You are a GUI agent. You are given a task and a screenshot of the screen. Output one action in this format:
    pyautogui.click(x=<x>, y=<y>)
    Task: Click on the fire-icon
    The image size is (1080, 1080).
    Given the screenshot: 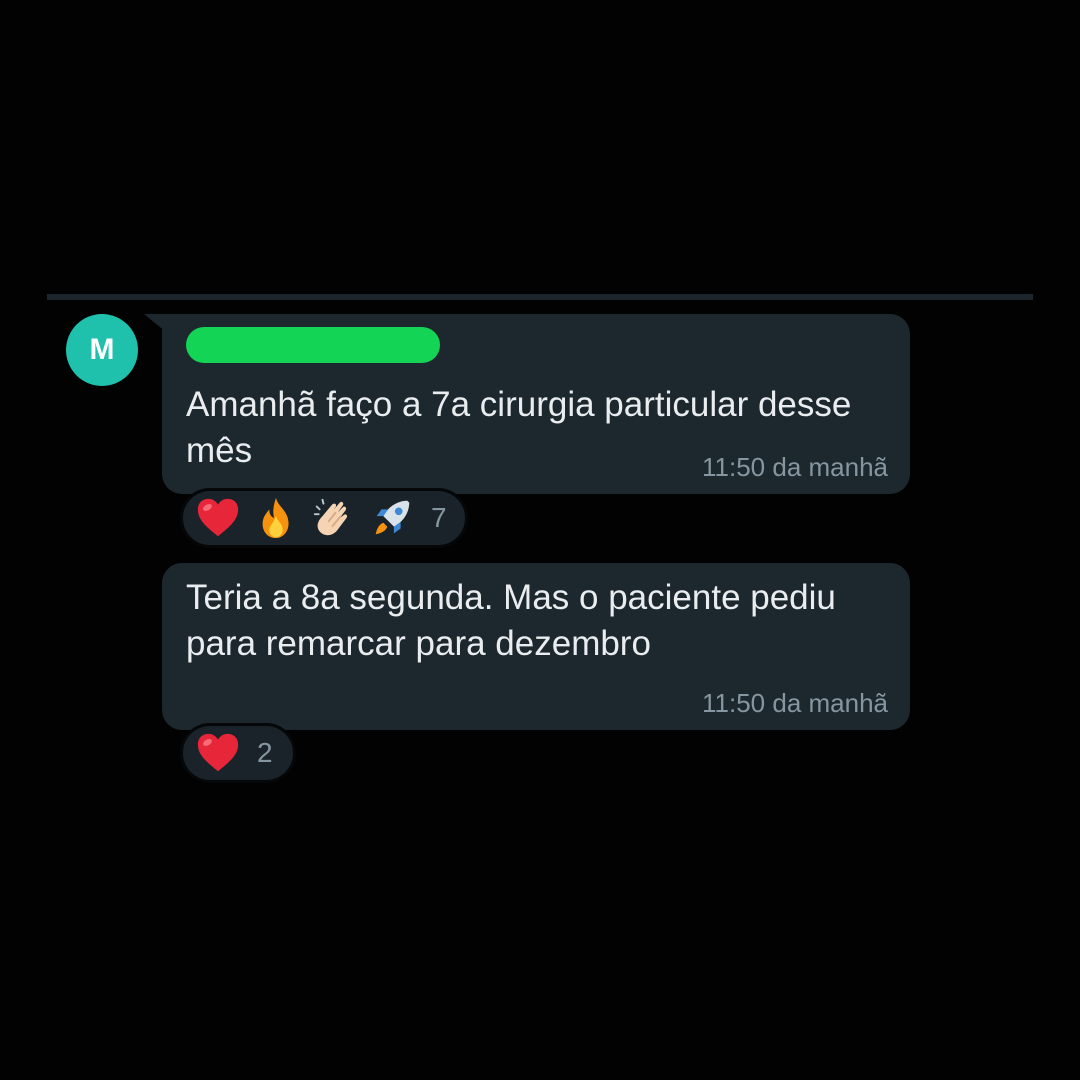 What is the action you would take?
    pyautogui.click(x=275, y=518)
    